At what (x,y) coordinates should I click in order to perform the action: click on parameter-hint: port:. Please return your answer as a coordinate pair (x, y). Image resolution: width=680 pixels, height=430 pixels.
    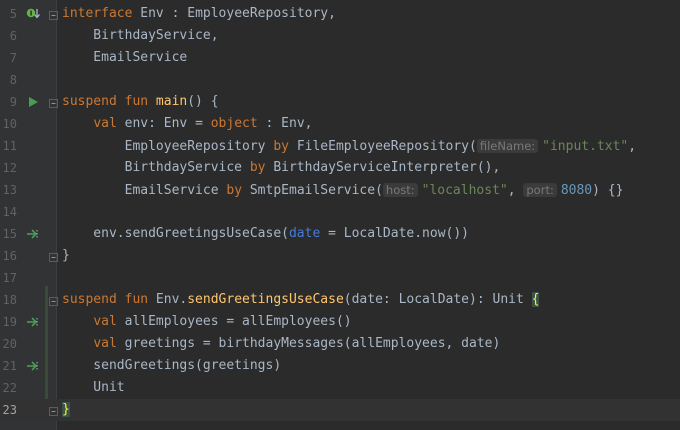
    Looking at the image, I should click on (540, 190).